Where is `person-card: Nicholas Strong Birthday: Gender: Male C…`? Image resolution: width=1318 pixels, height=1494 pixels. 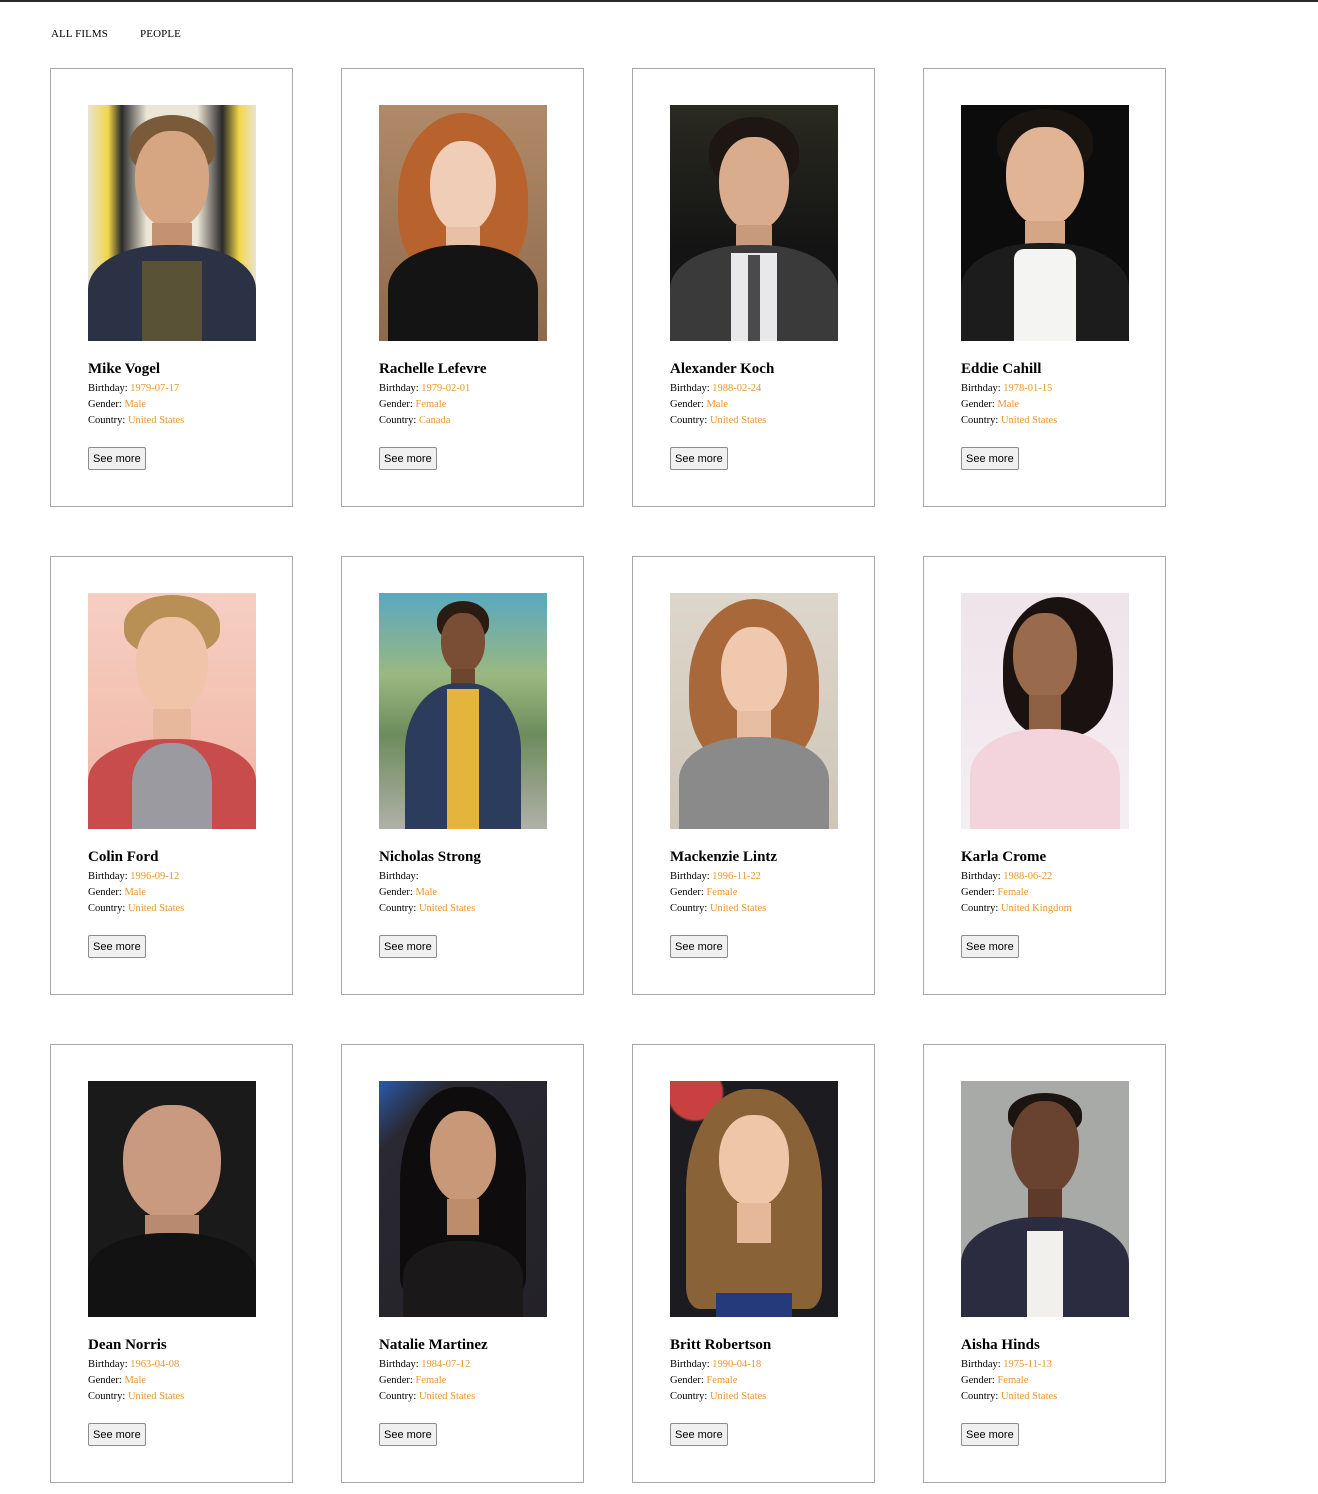
person-card: Nicholas Strong Birthday: Gender: Male C… is located at coordinates (462, 775).